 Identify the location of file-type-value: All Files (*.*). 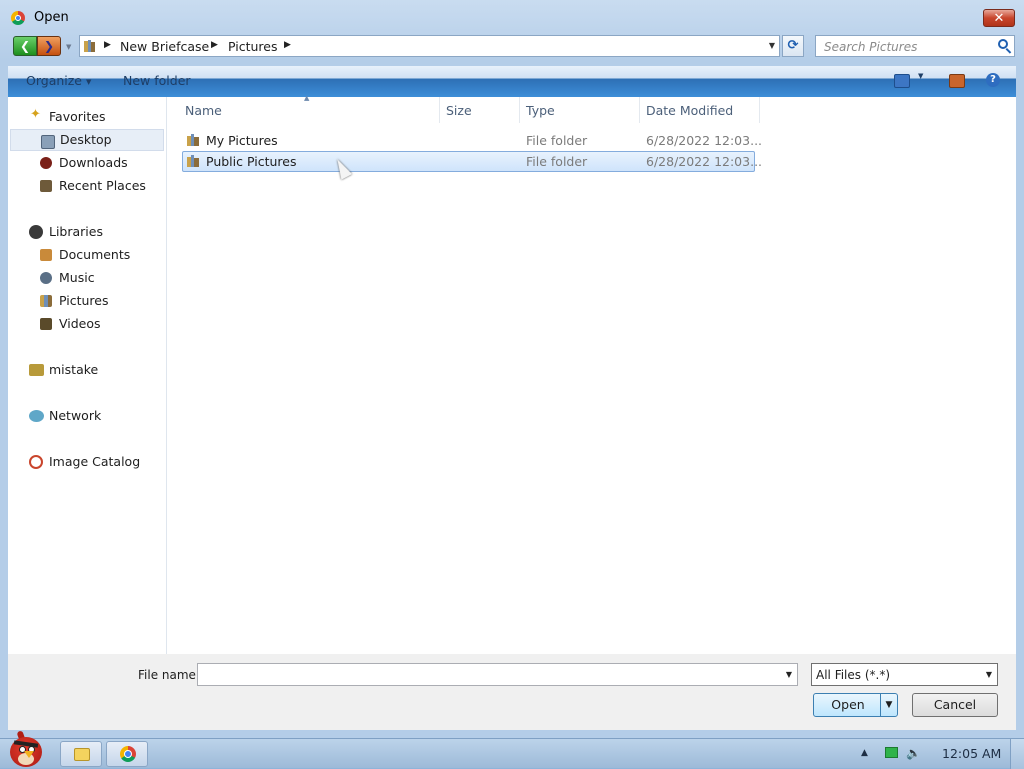
(853, 675).